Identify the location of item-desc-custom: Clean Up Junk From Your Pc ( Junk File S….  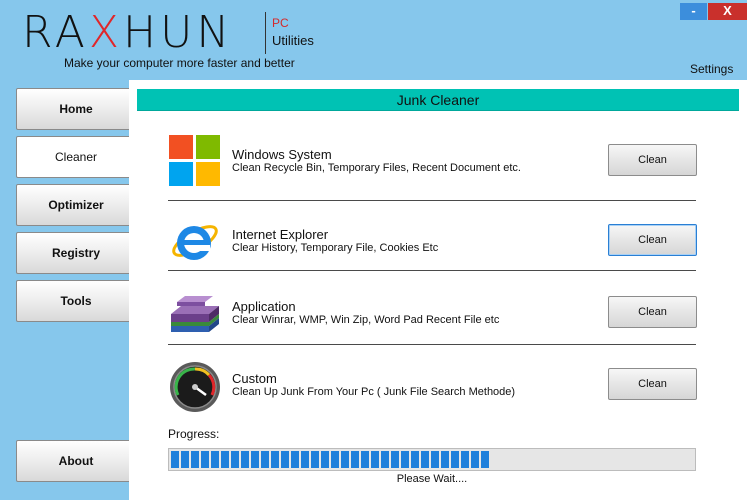
(374, 392).